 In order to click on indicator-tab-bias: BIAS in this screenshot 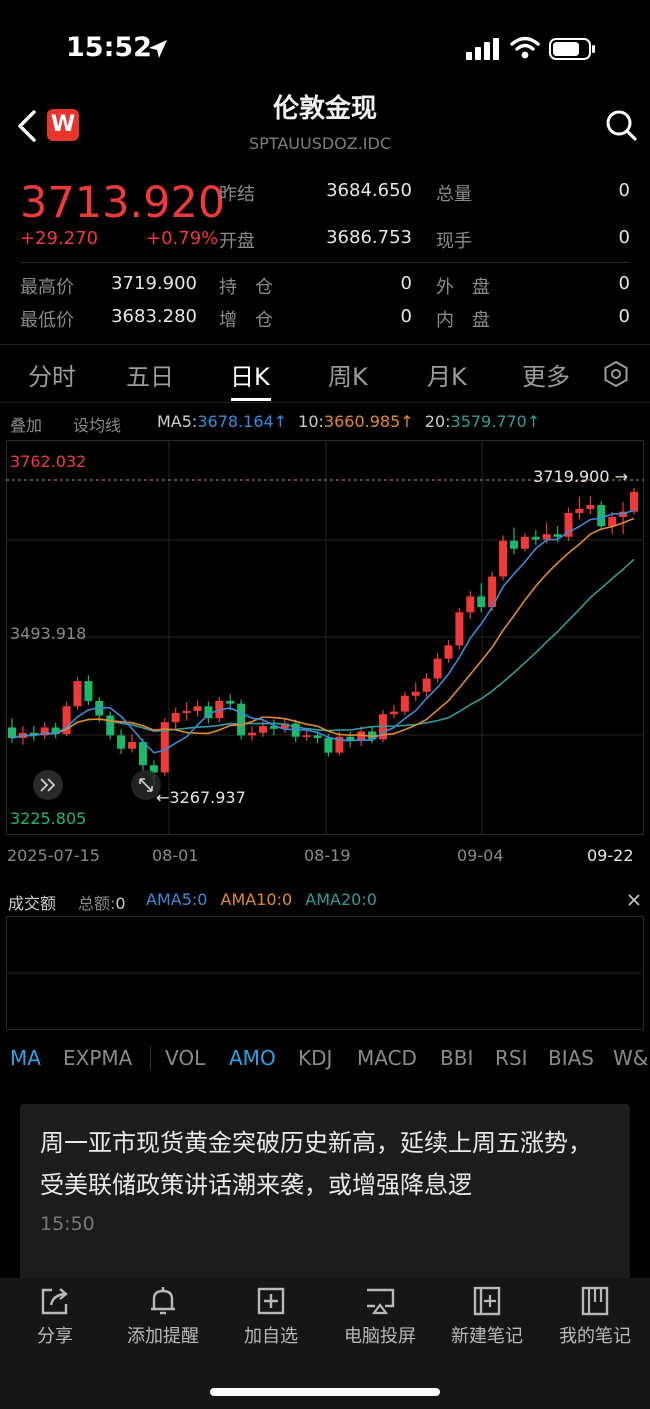, I will do `click(571, 1058)`.